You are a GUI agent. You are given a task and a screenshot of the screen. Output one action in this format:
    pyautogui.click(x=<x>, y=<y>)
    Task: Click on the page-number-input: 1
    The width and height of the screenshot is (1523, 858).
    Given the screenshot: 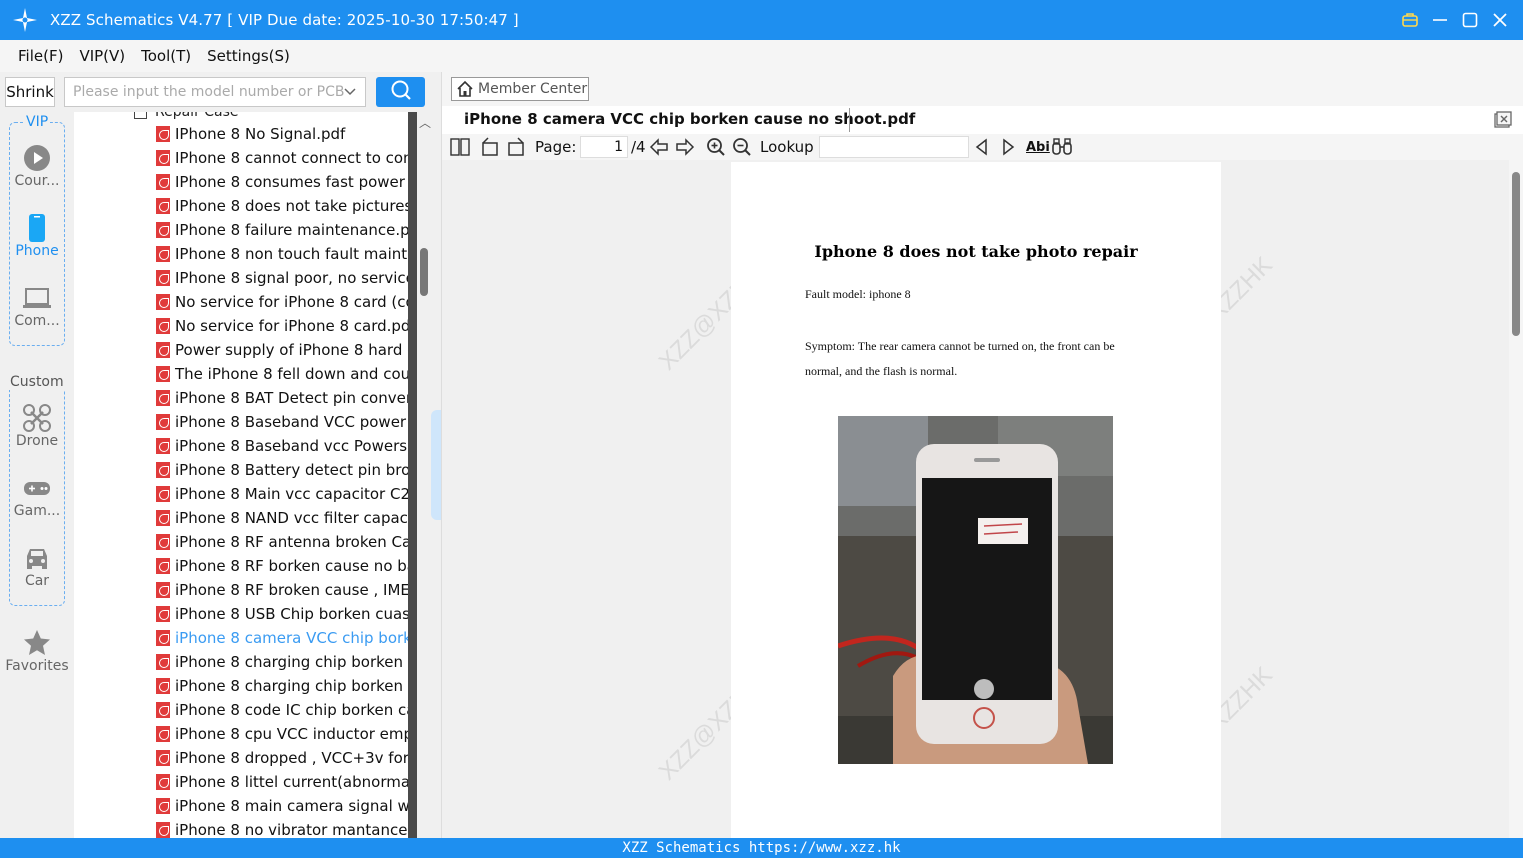 What is the action you would take?
    pyautogui.click(x=604, y=147)
    